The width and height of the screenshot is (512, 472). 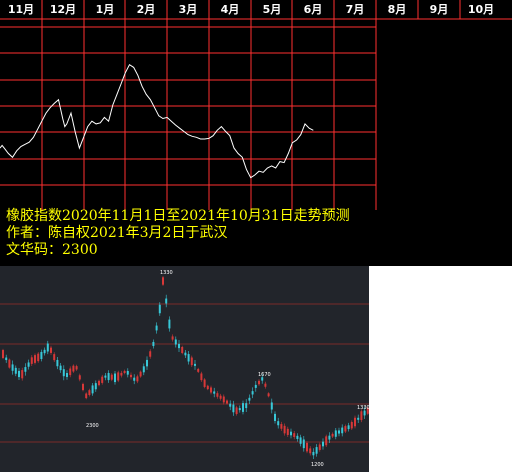 I want to click on candle-annotation: 1670, so click(x=264, y=375).